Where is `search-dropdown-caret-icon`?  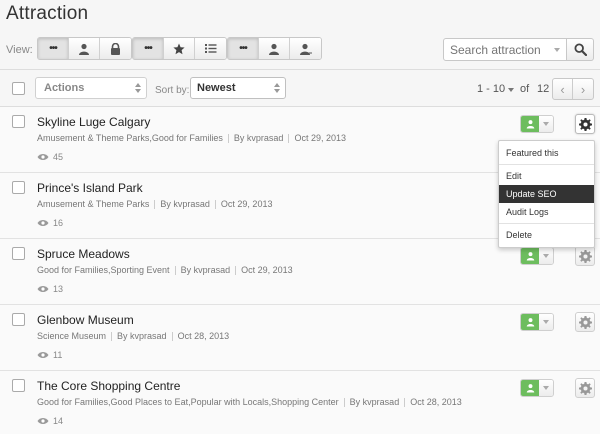 search-dropdown-caret-icon is located at coordinates (557, 50).